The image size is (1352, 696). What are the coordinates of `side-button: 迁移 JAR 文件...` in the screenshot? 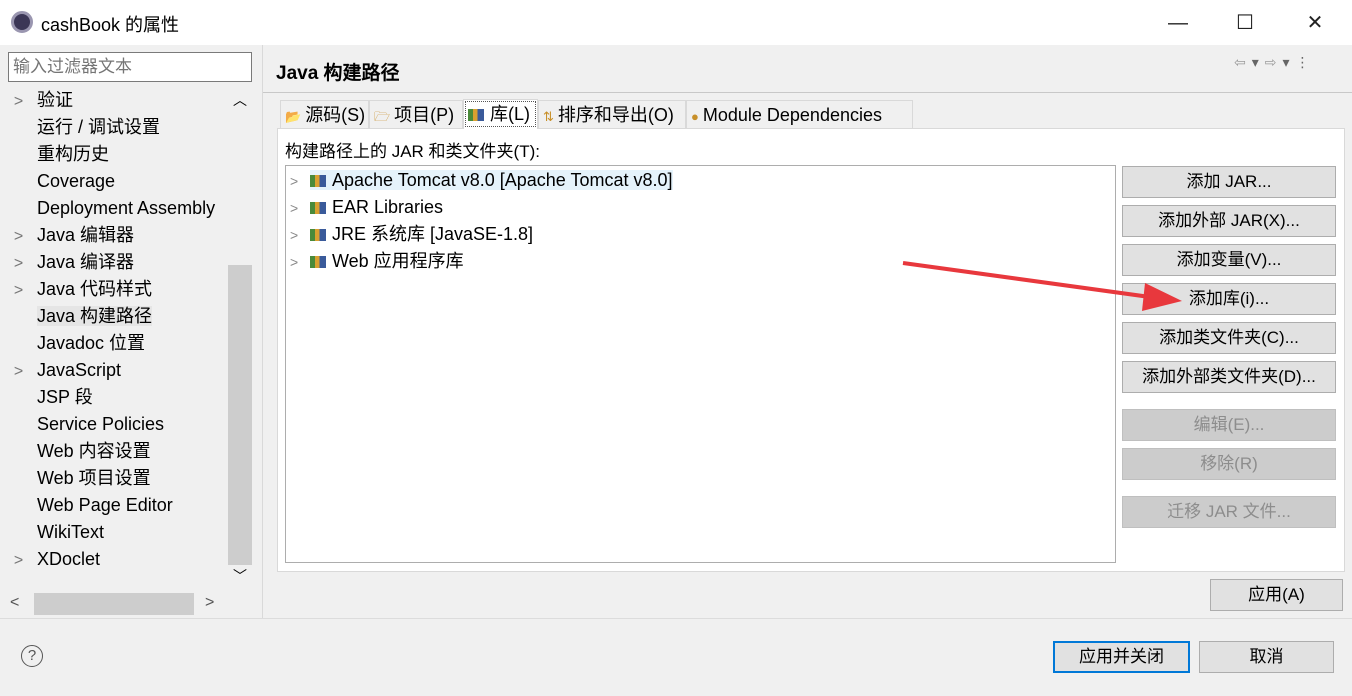 It's located at (1229, 512).